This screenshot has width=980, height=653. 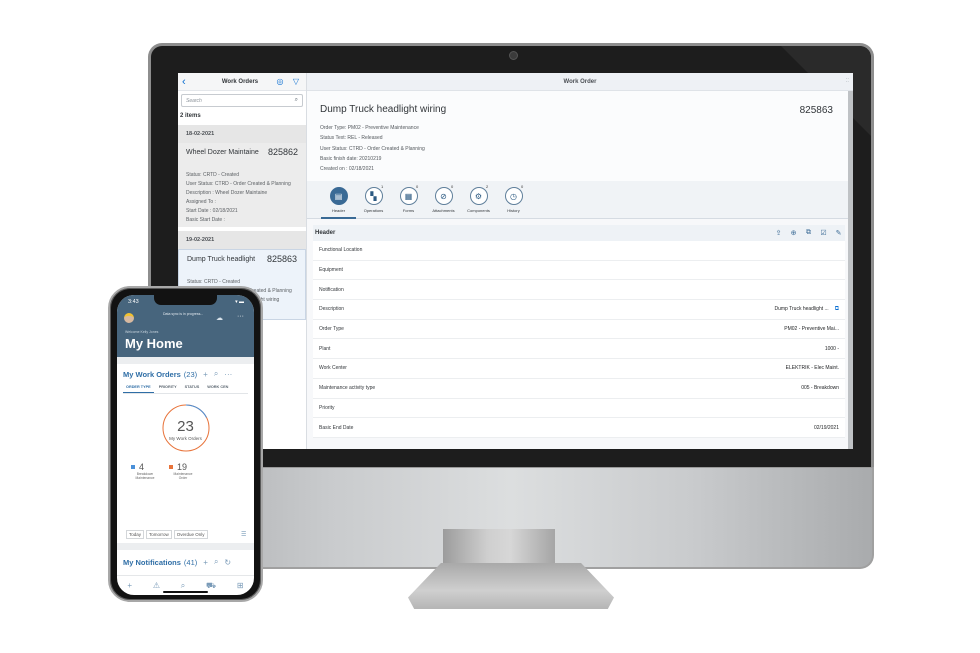 What do you see at coordinates (190, 534) in the screenshot?
I see `filter-overdue: Overdue Only` at bounding box center [190, 534].